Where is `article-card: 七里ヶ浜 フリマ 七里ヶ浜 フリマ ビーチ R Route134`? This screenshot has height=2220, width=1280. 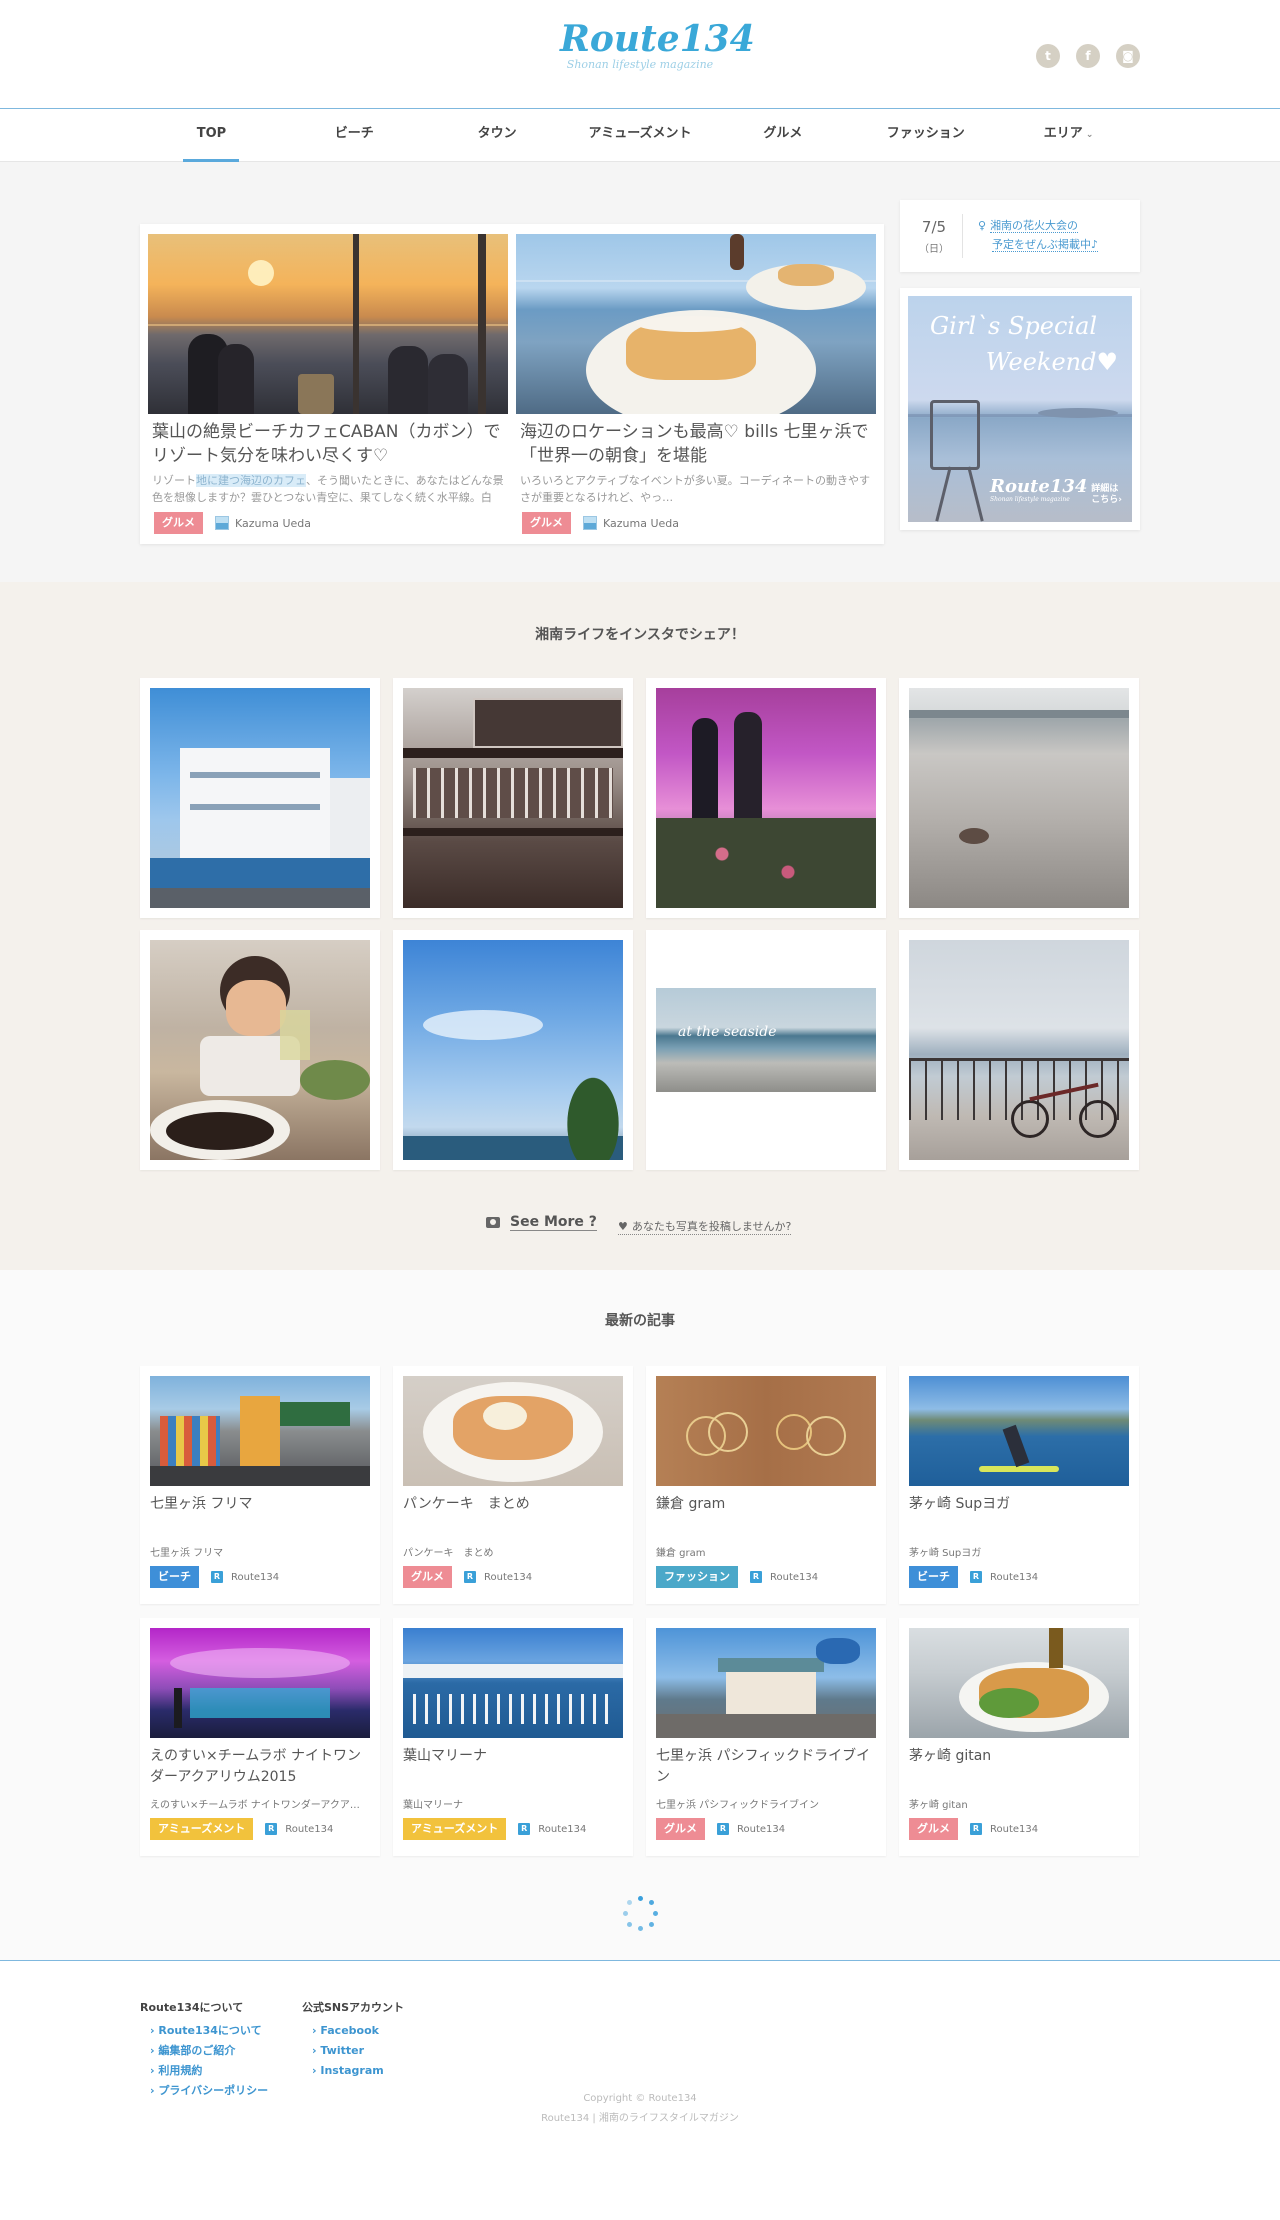
article-card: 七里ヶ浜 フリマ 七里ヶ浜 フリマ ビーチ R Route134 is located at coordinates (260, 1485).